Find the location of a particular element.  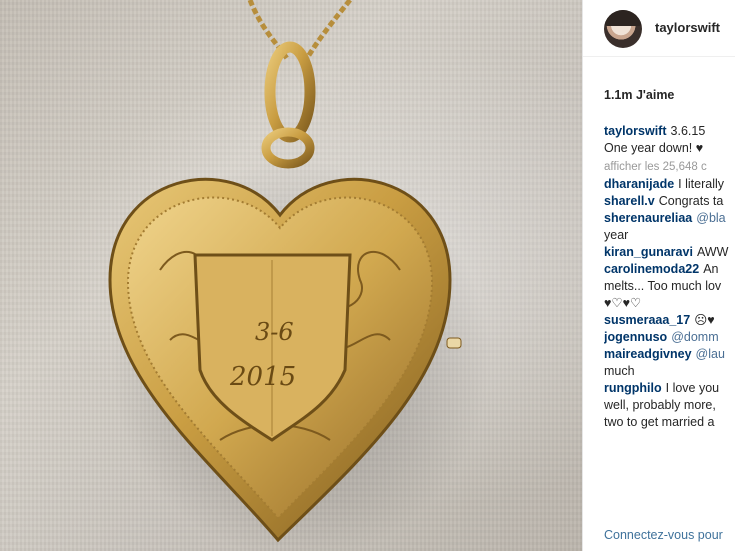

avatar is located at coordinates (623, 29).